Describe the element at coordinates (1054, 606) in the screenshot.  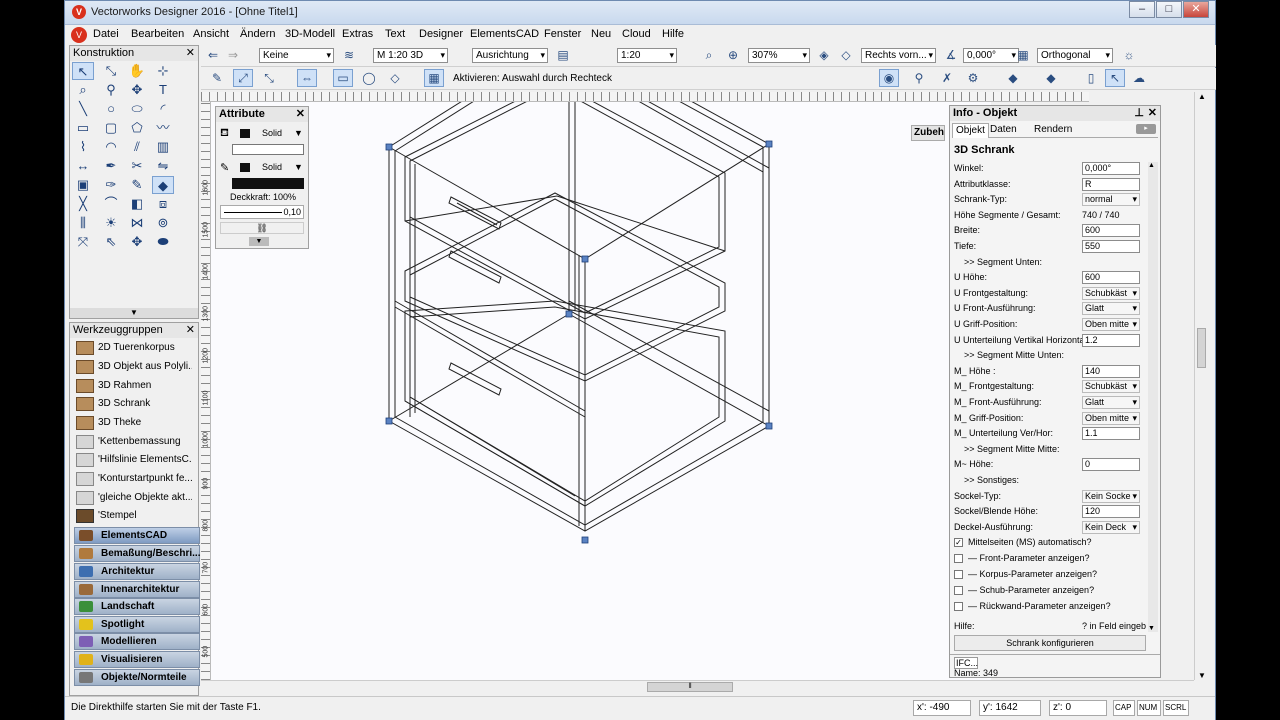
I see `info-checkbox-row: — Rückwand-Parameter anzeigen?` at that location.